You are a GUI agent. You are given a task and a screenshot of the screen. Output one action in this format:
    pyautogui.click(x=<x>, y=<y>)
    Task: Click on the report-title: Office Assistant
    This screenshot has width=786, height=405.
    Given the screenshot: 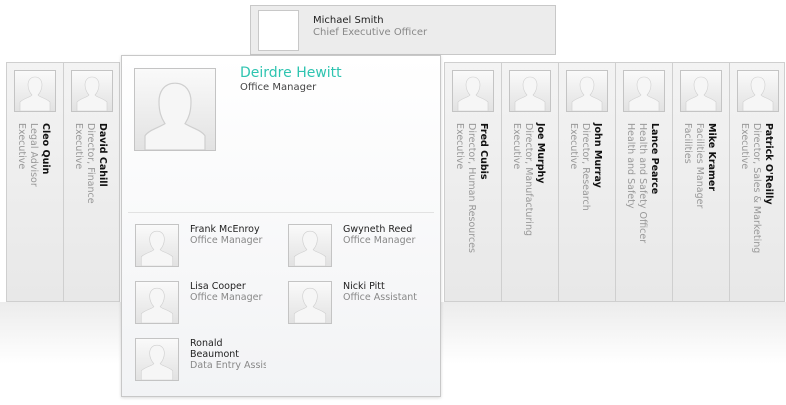 What is the action you would take?
    pyautogui.click(x=380, y=297)
    